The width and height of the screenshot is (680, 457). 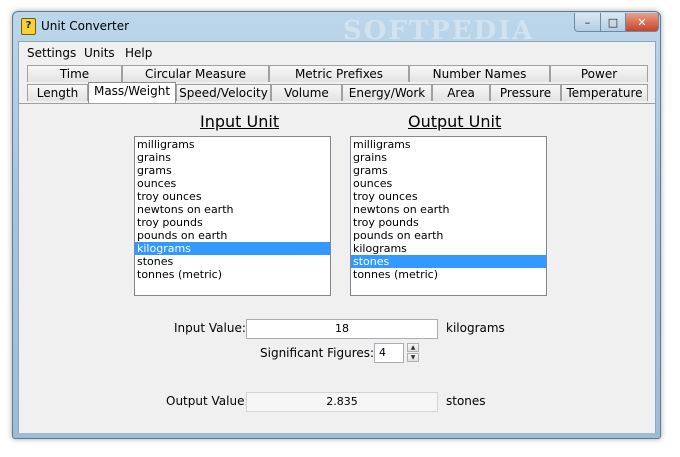 I want to click on minimize-button: –, so click(x=587, y=22).